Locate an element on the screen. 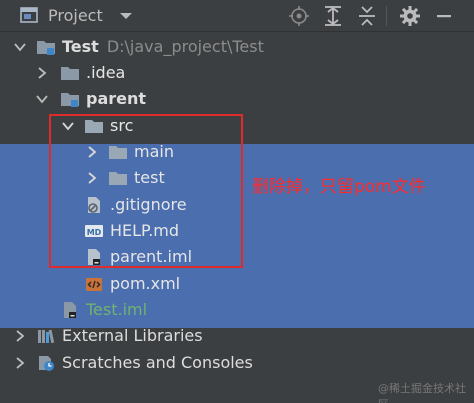 The height and width of the screenshot is (403, 474). scratches-name: Scratches and Consoles is located at coordinates (157, 362).